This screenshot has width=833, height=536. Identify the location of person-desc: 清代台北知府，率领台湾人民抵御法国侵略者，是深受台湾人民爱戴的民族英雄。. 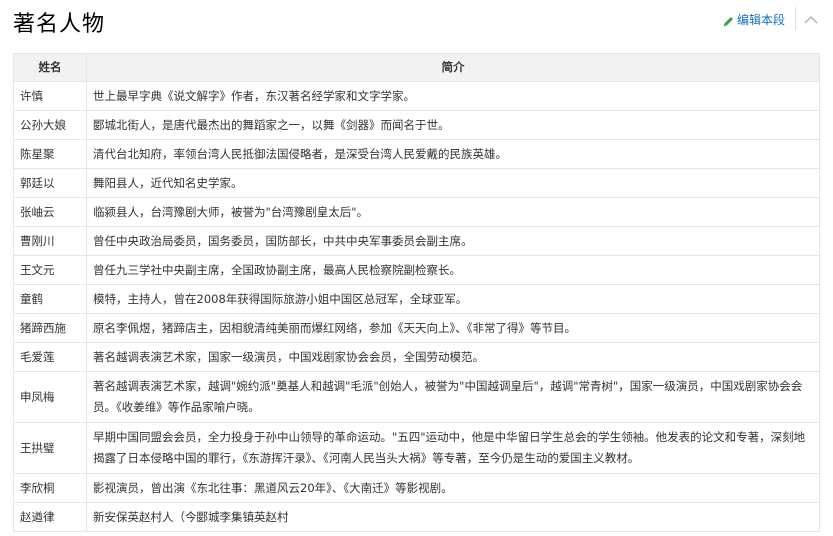
(453, 154).